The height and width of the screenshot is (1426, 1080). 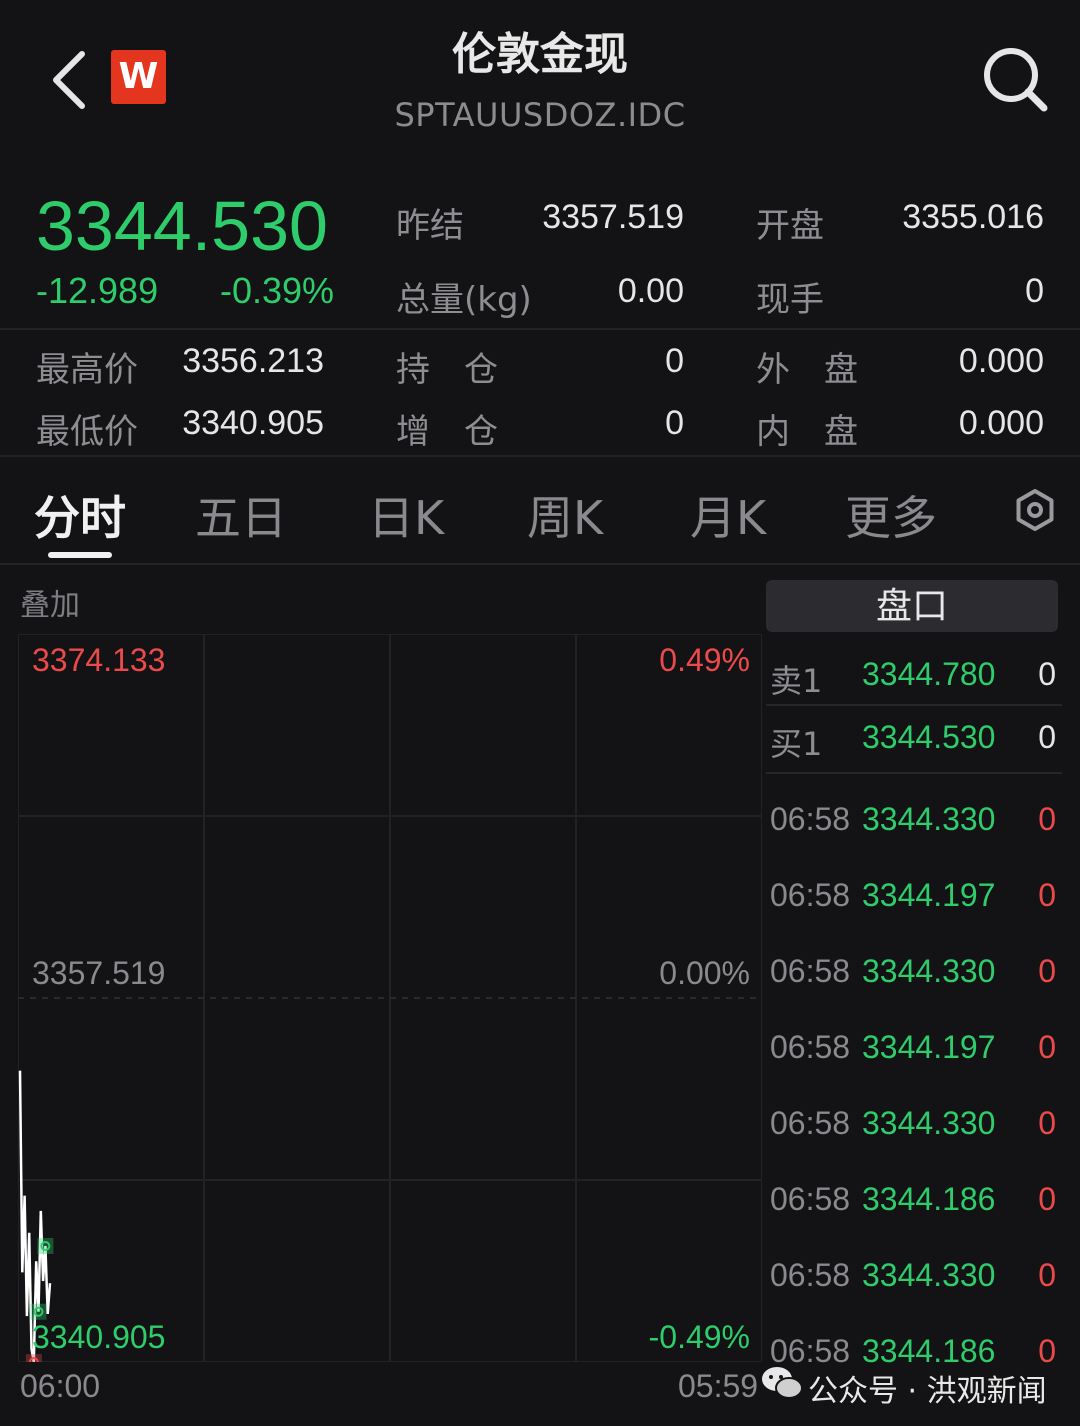 I want to click on high-label: 最高价, so click(x=87, y=370).